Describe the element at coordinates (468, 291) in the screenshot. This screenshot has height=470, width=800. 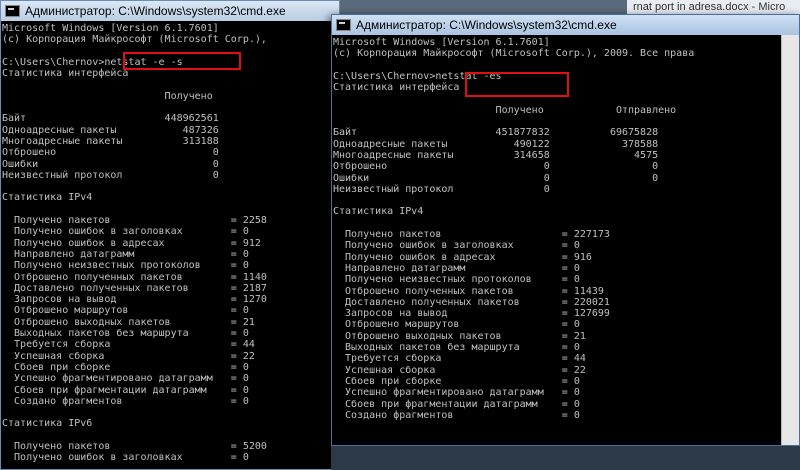
I see `console-line: Отброшено полученных пакетов = 11439` at that location.